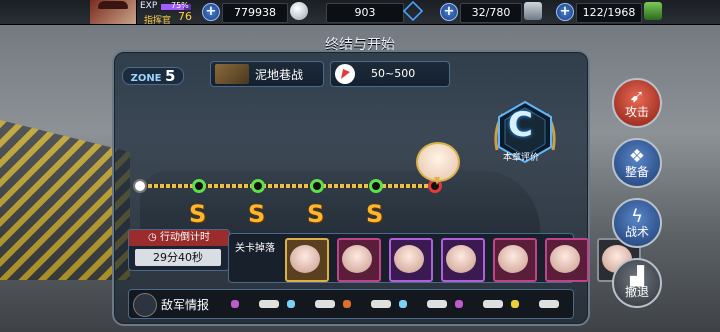 This screenshot has width=720, height=332. Describe the element at coordinates (345, 74) in the screenshot. I see `flag-icon` at that location.